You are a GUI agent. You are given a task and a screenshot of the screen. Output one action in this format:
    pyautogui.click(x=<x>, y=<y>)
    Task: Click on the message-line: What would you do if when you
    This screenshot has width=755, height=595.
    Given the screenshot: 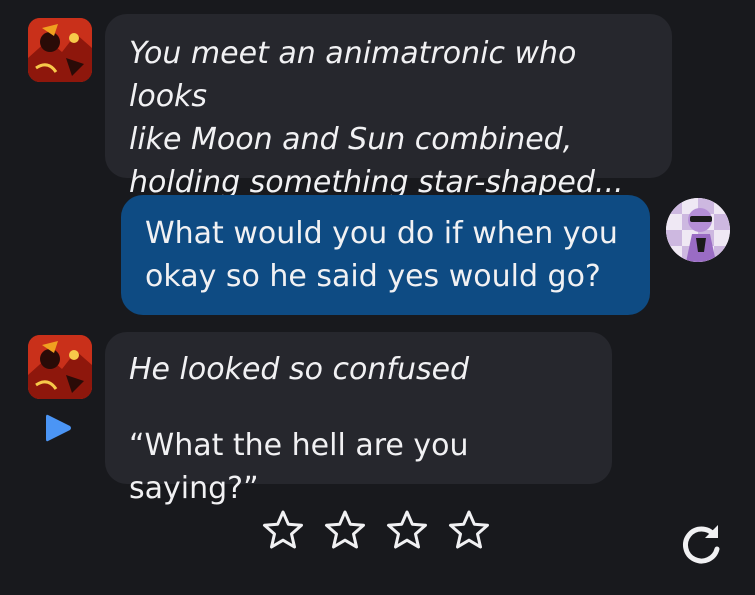 What is the action you would take?
    pyautogui.click(x=381, y=233)
    